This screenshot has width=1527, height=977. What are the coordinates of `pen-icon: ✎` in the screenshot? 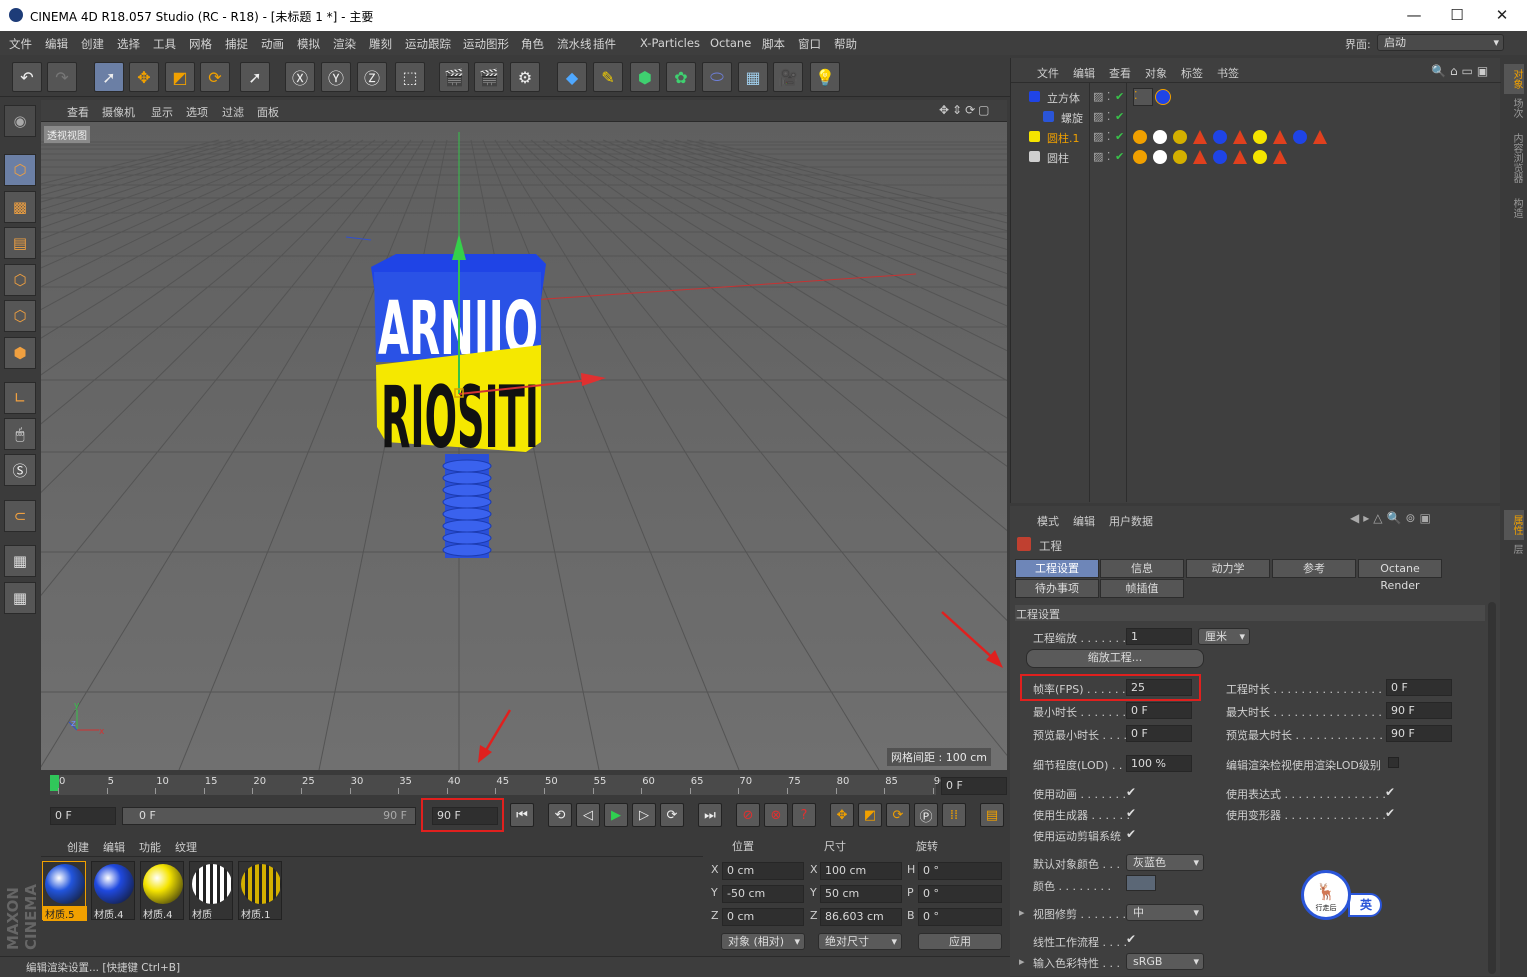 It's located at (608, 77).